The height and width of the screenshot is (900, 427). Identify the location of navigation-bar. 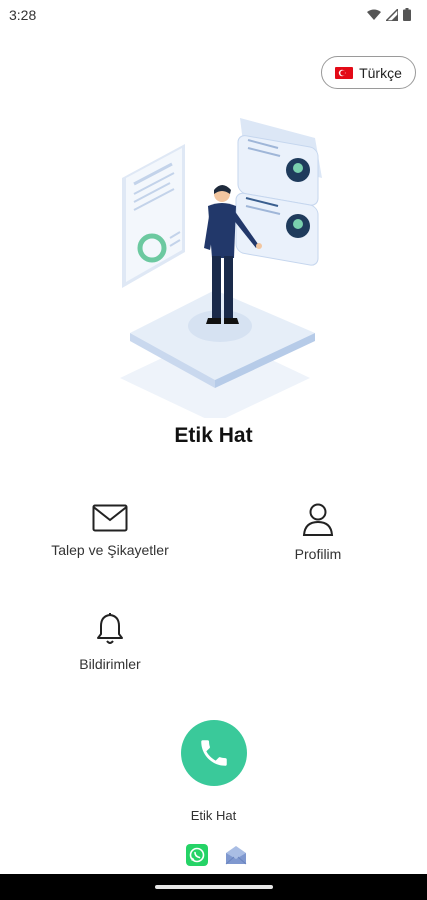
(213, 887).